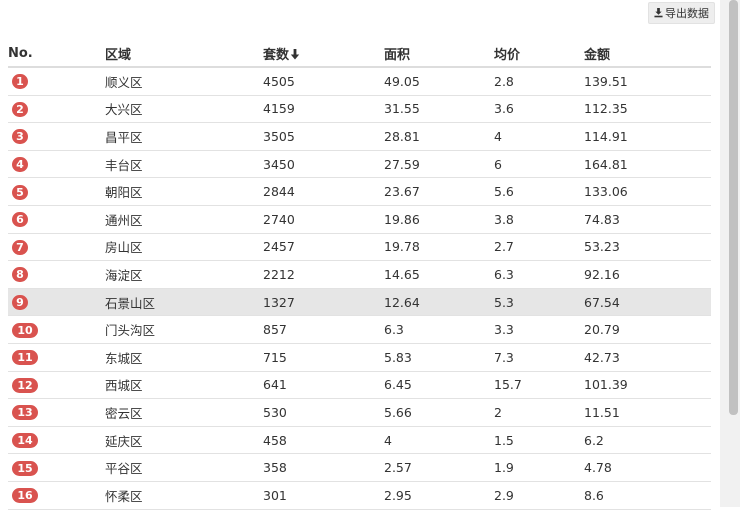 The image size is (740, 510). I want to click on amount-cell: 139.51, so click(647, 81).